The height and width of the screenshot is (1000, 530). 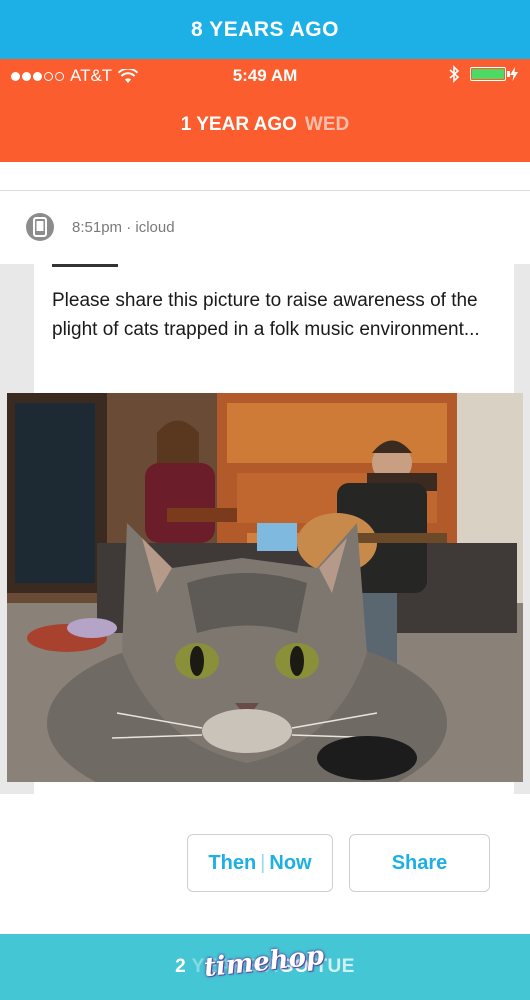 What do you see at coordinates (514, 74) in the screenshot?
I see `charging-icon` at bounding box center [514, 74].